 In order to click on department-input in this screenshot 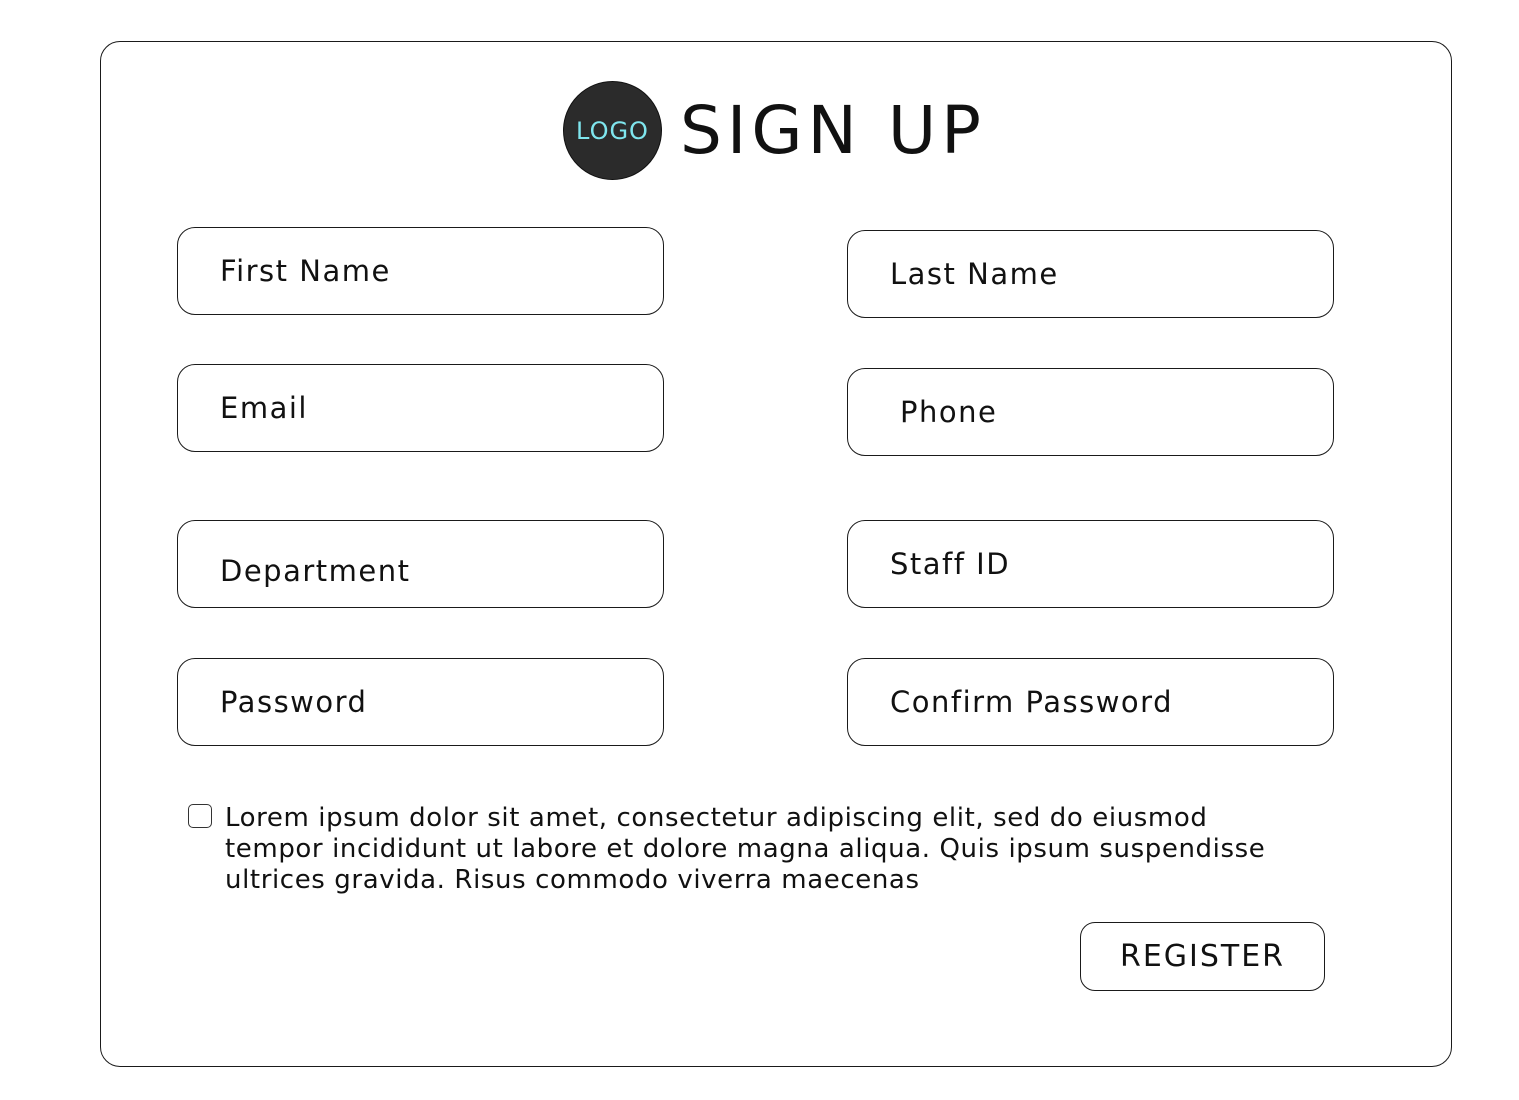, I will do `click(420, 564)`.